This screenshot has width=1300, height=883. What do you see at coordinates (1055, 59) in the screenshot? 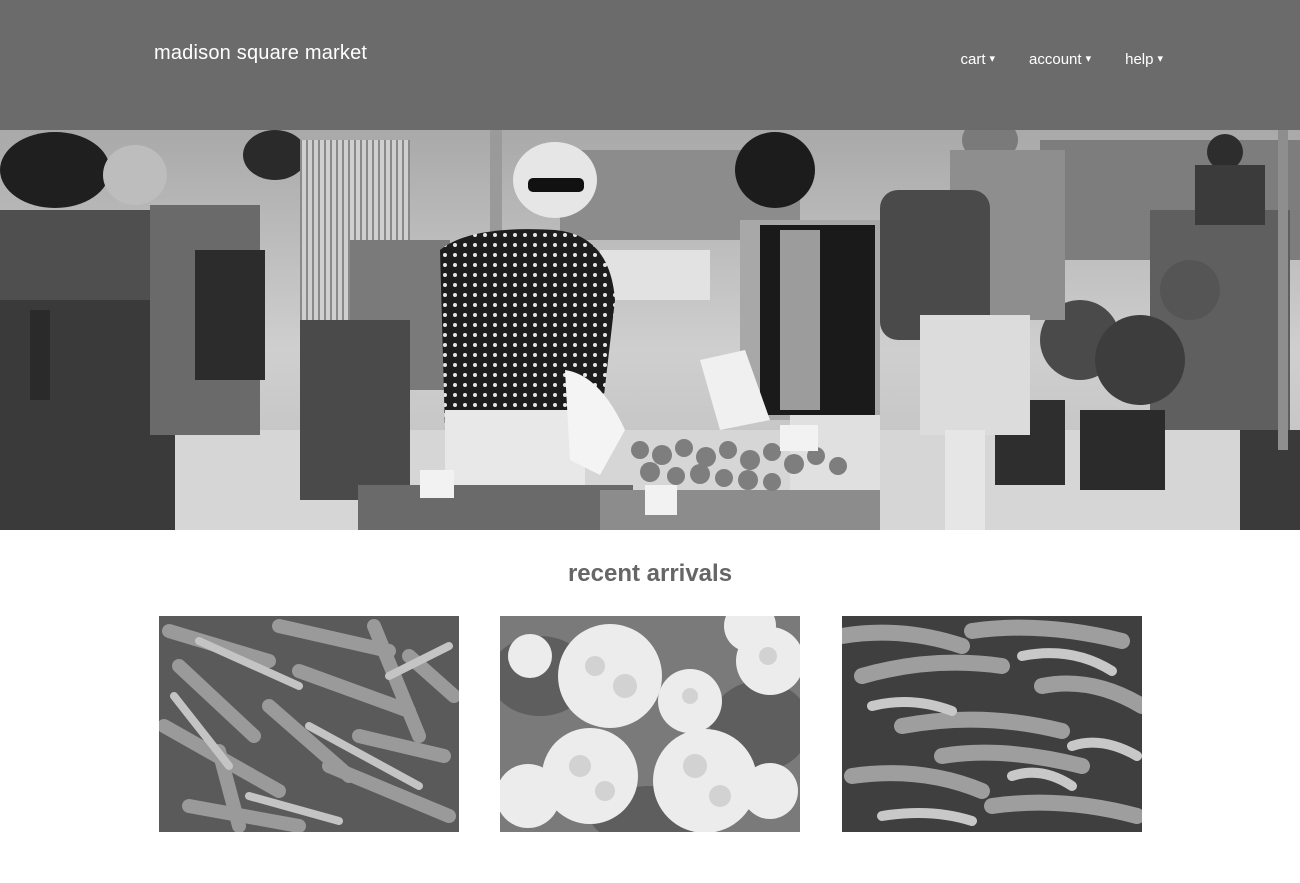
I see `nav-account-label: account` at bounding box center [1055, 59].